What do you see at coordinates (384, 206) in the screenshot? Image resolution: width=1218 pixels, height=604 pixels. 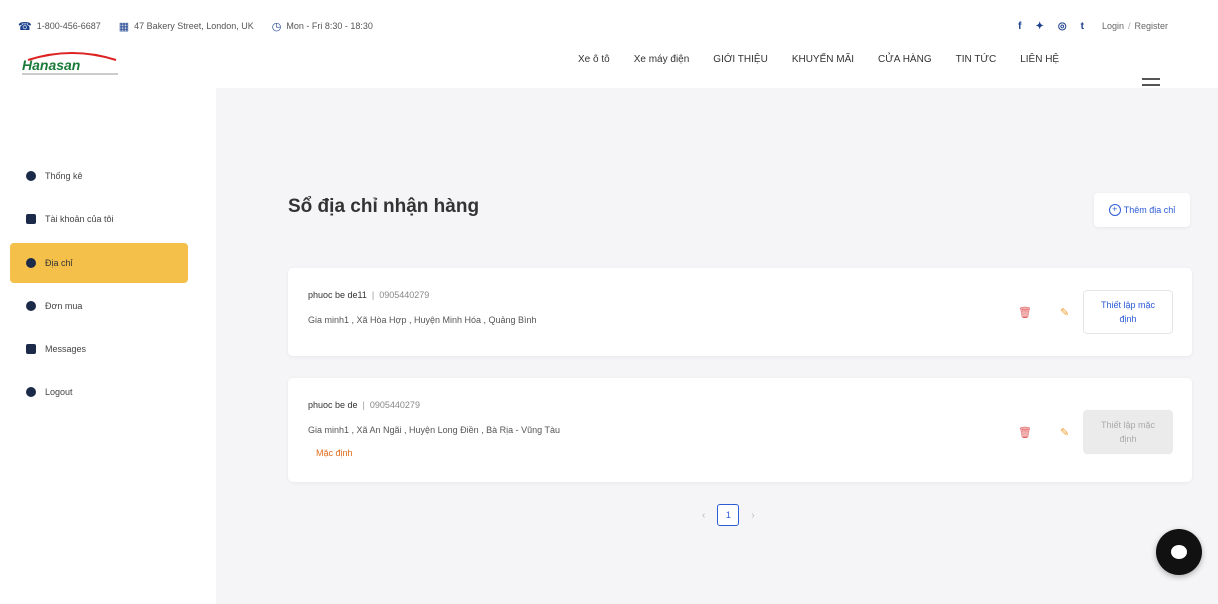 I see `page-title: Sổ địa chỉ nhận hàng` at bounding box center [384, 206].